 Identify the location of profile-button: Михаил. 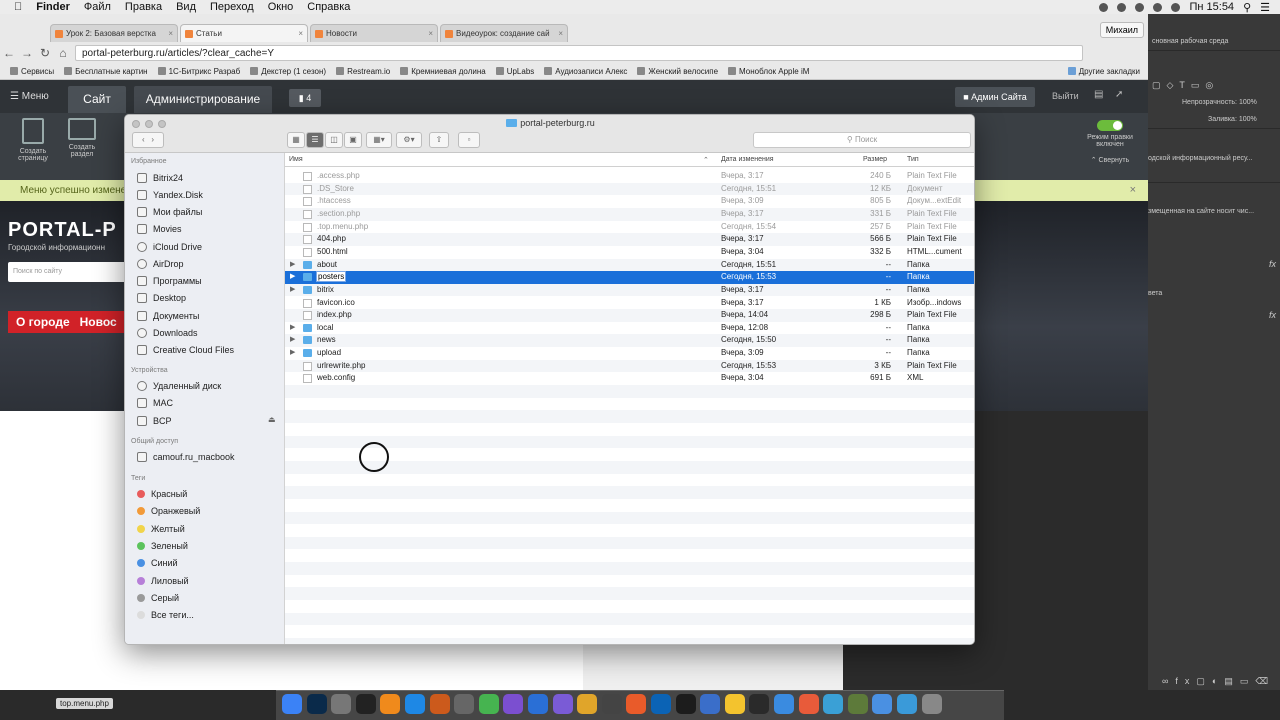
(1121, 30).